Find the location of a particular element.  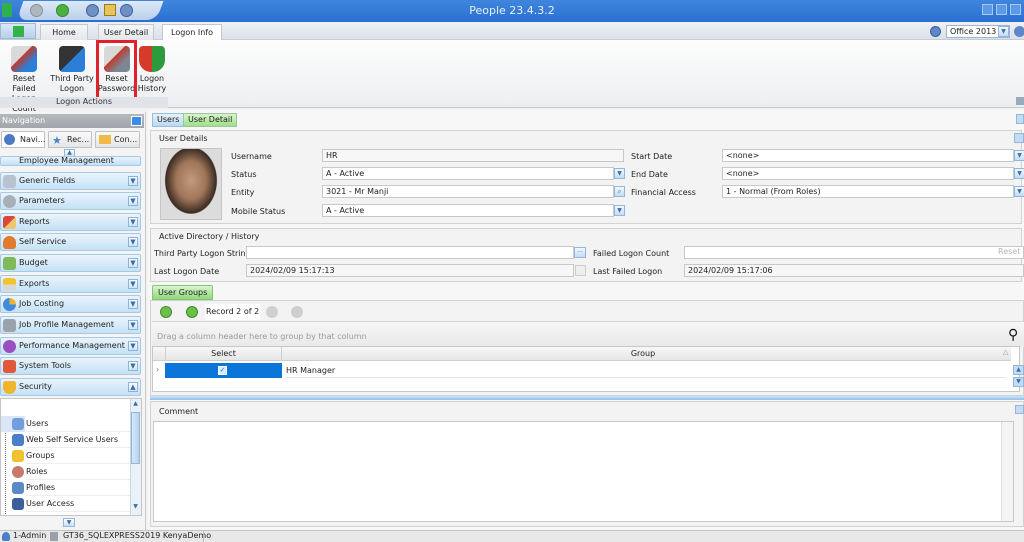

comment-scrollbar is located at coordinates (1007, 471).